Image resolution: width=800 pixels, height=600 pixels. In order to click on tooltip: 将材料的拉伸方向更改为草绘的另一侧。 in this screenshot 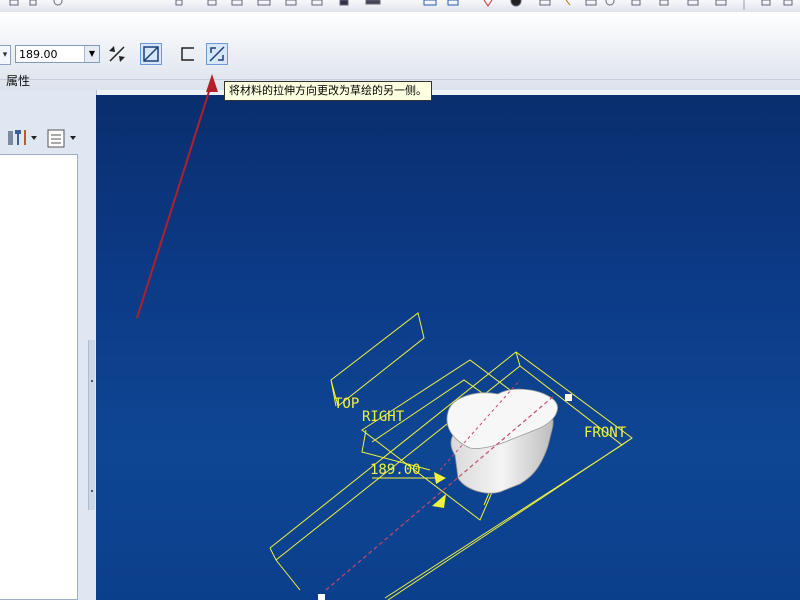, I will do `click(328, 91)`.